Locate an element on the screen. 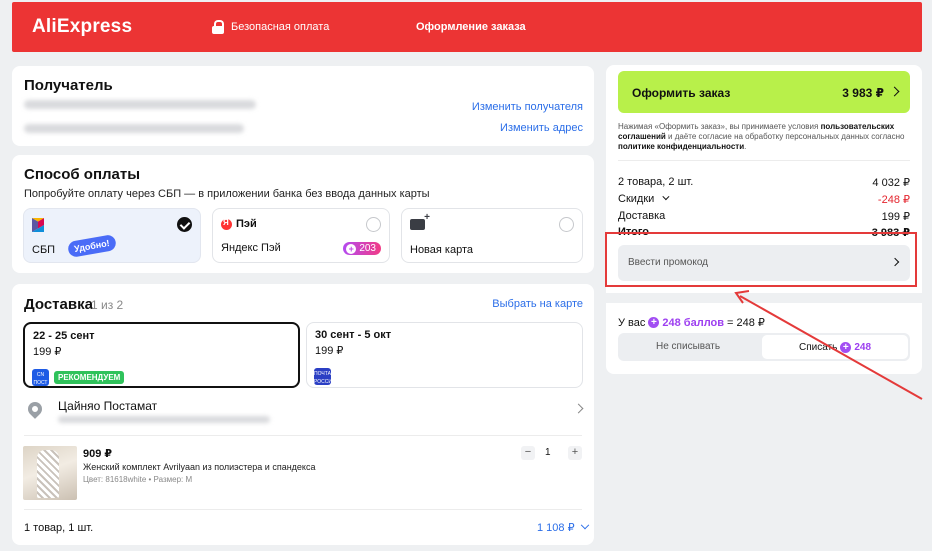 Image resolution: width=932 pixels, height=551 pixels. cainiao-logo-icon: CN ПОСТ is located at coordinates (40, 377).